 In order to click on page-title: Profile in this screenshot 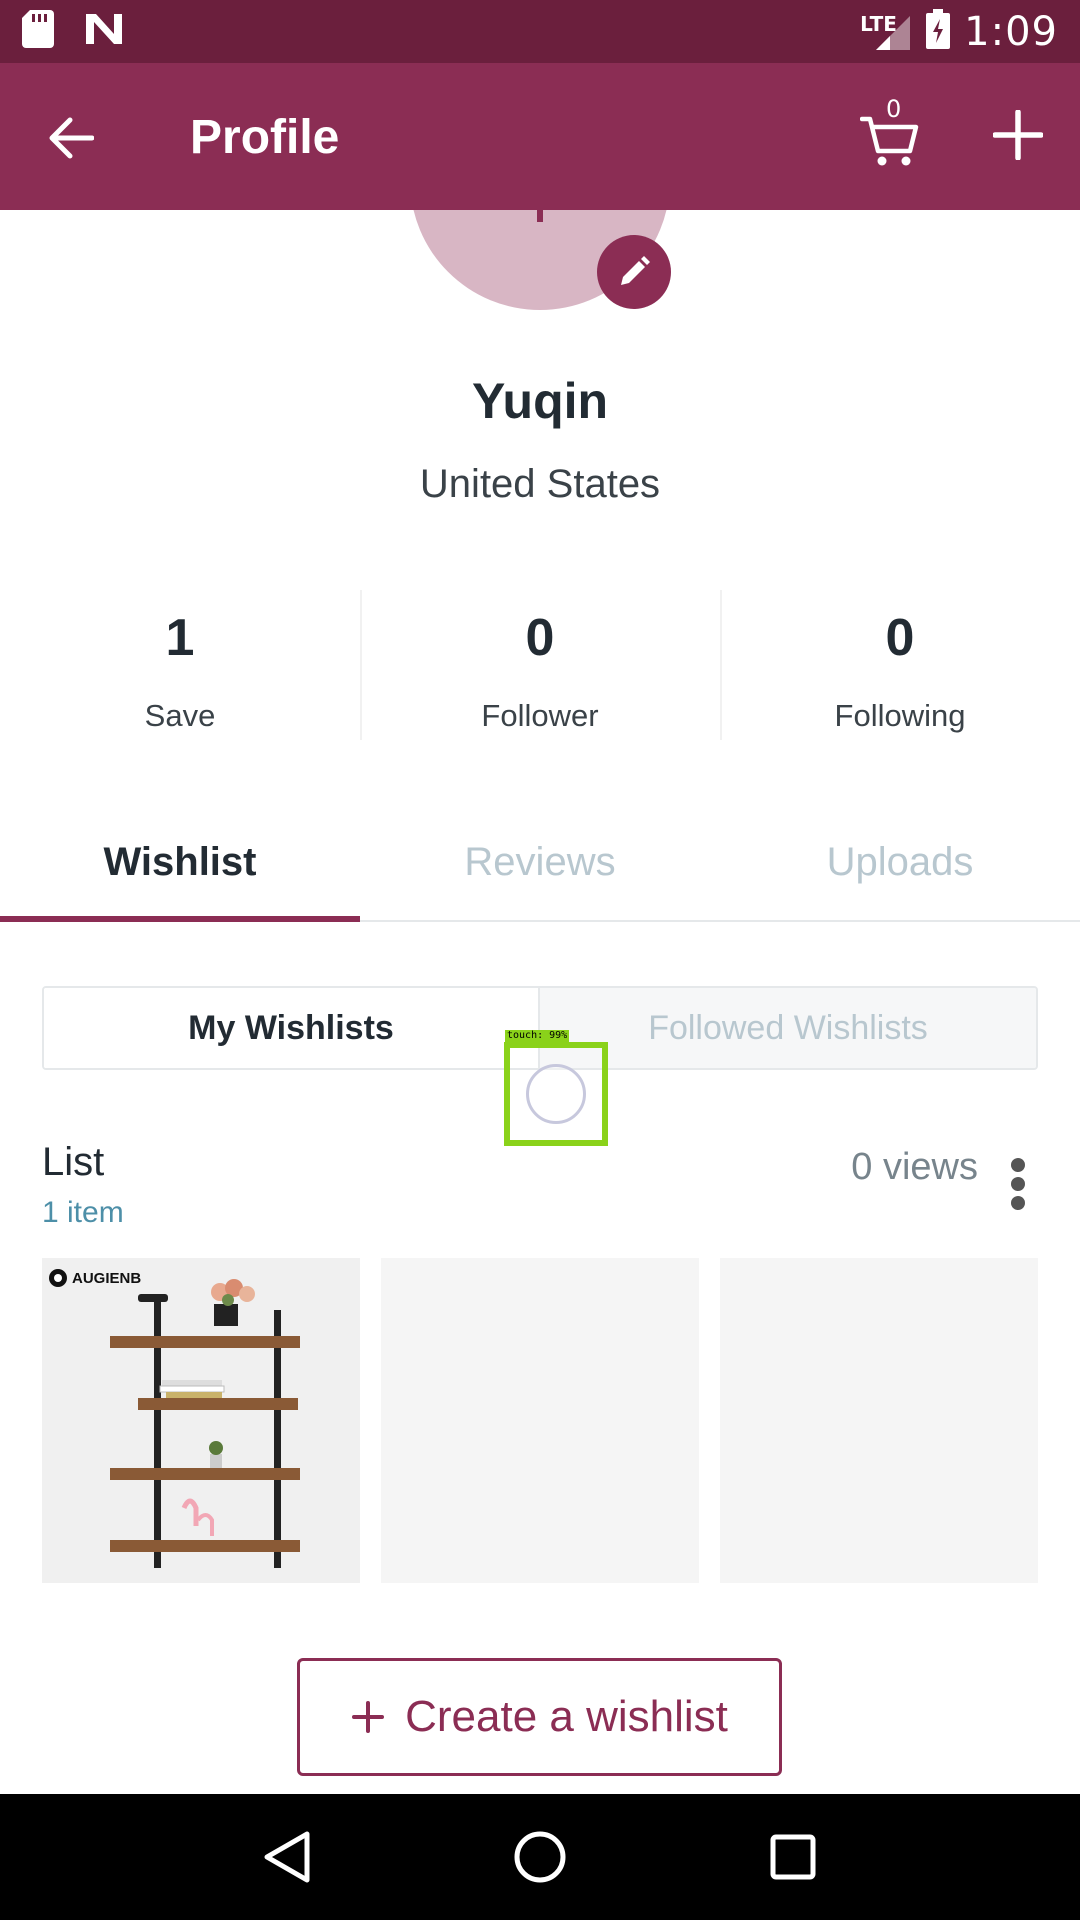, I will do `click(265, 137)`.